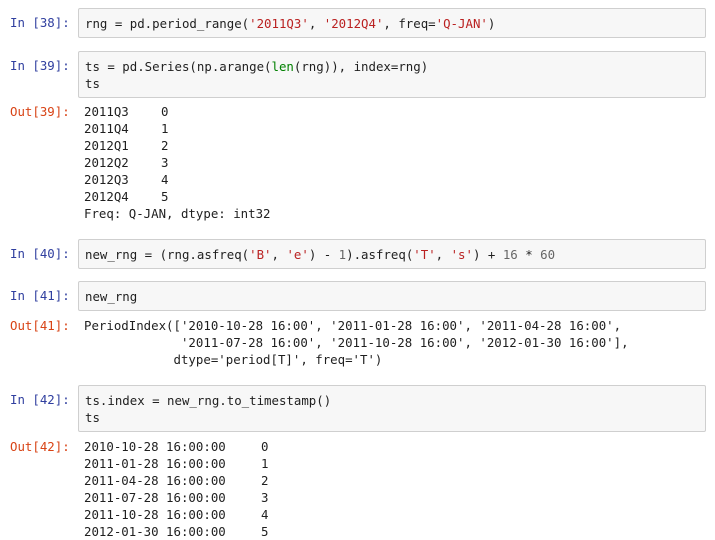 Image resolution: width=715 pixels, height=540 pixels. I want to click on input-prompt: In [38]:, so click(40, 22).